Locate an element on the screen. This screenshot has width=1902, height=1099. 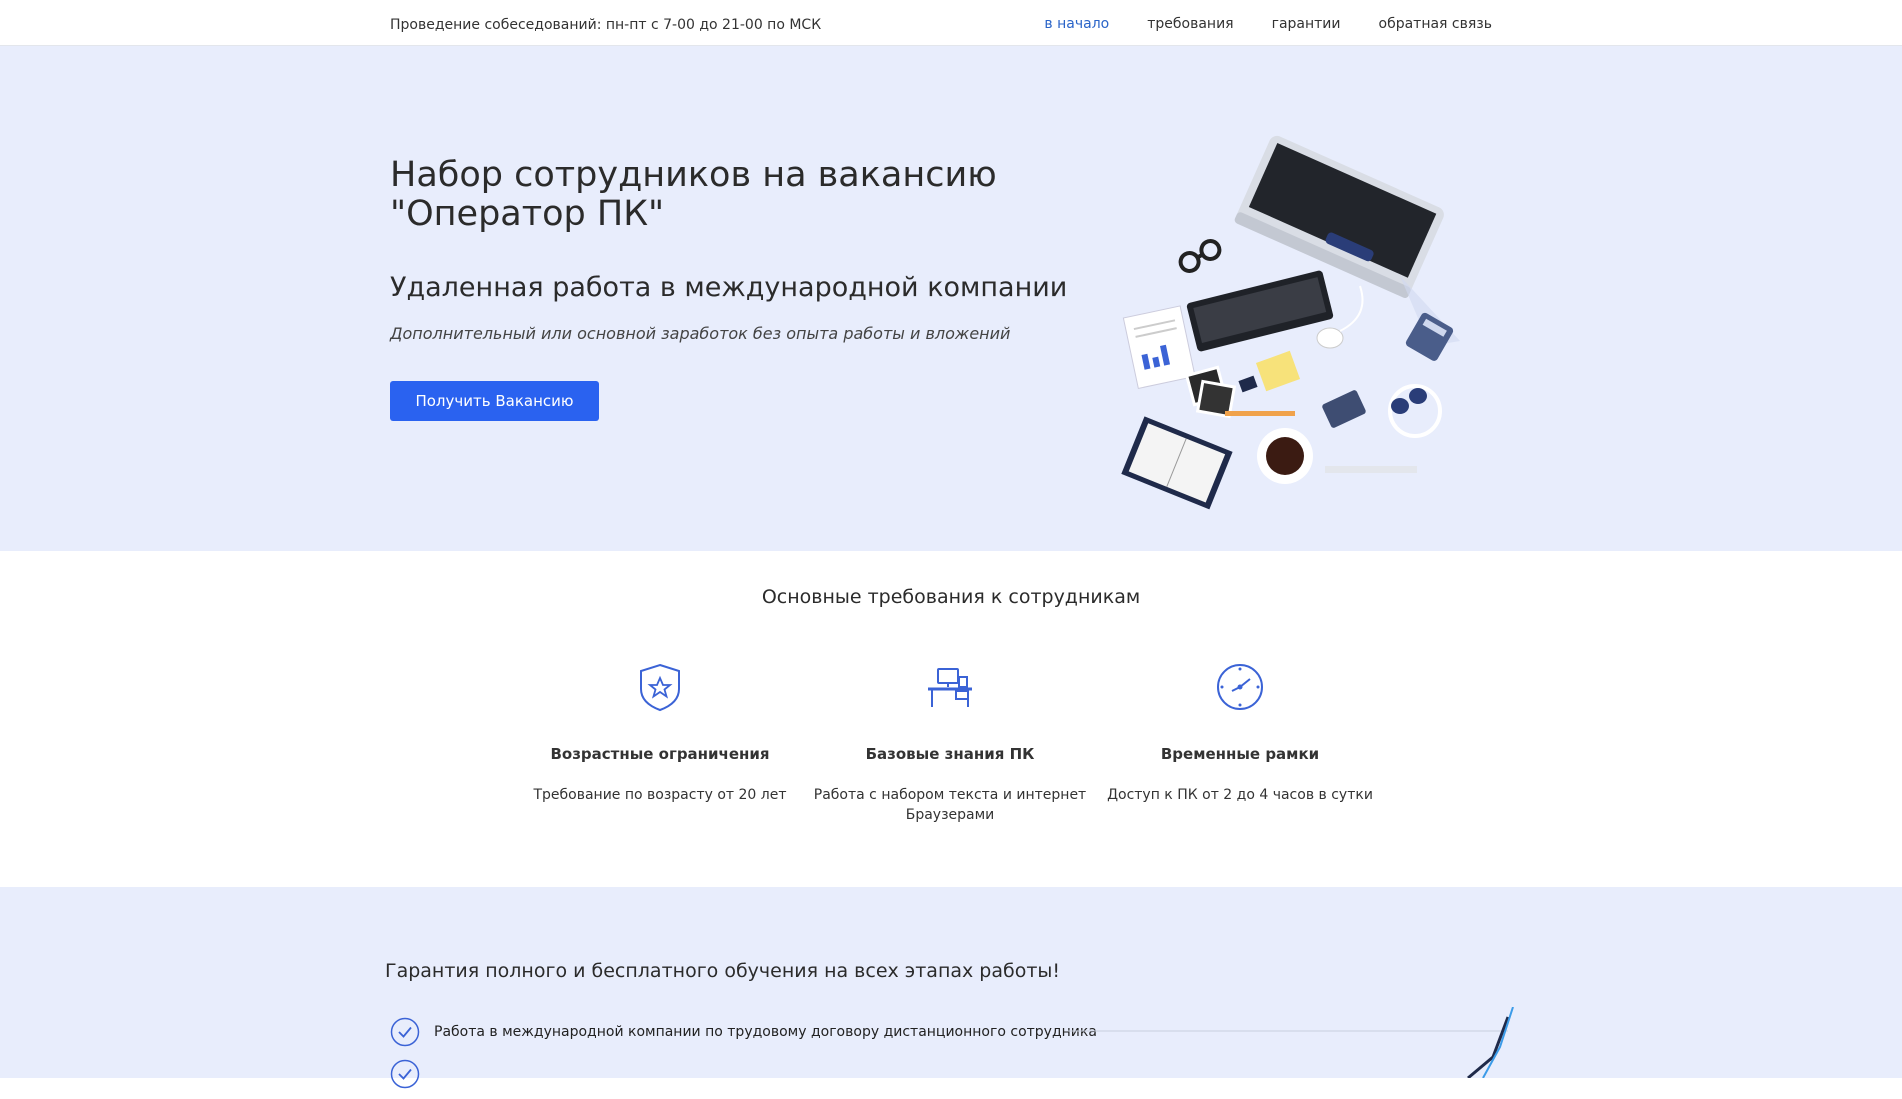
desk-computer-icon is located at coordinates (950, 687).